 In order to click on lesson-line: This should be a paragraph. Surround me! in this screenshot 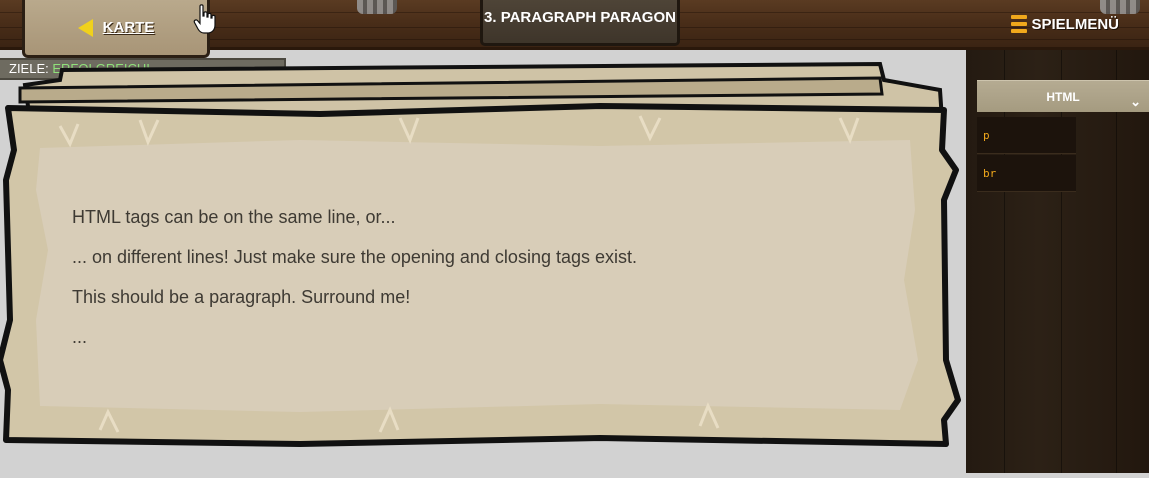, I will do `click(241, 297)`.